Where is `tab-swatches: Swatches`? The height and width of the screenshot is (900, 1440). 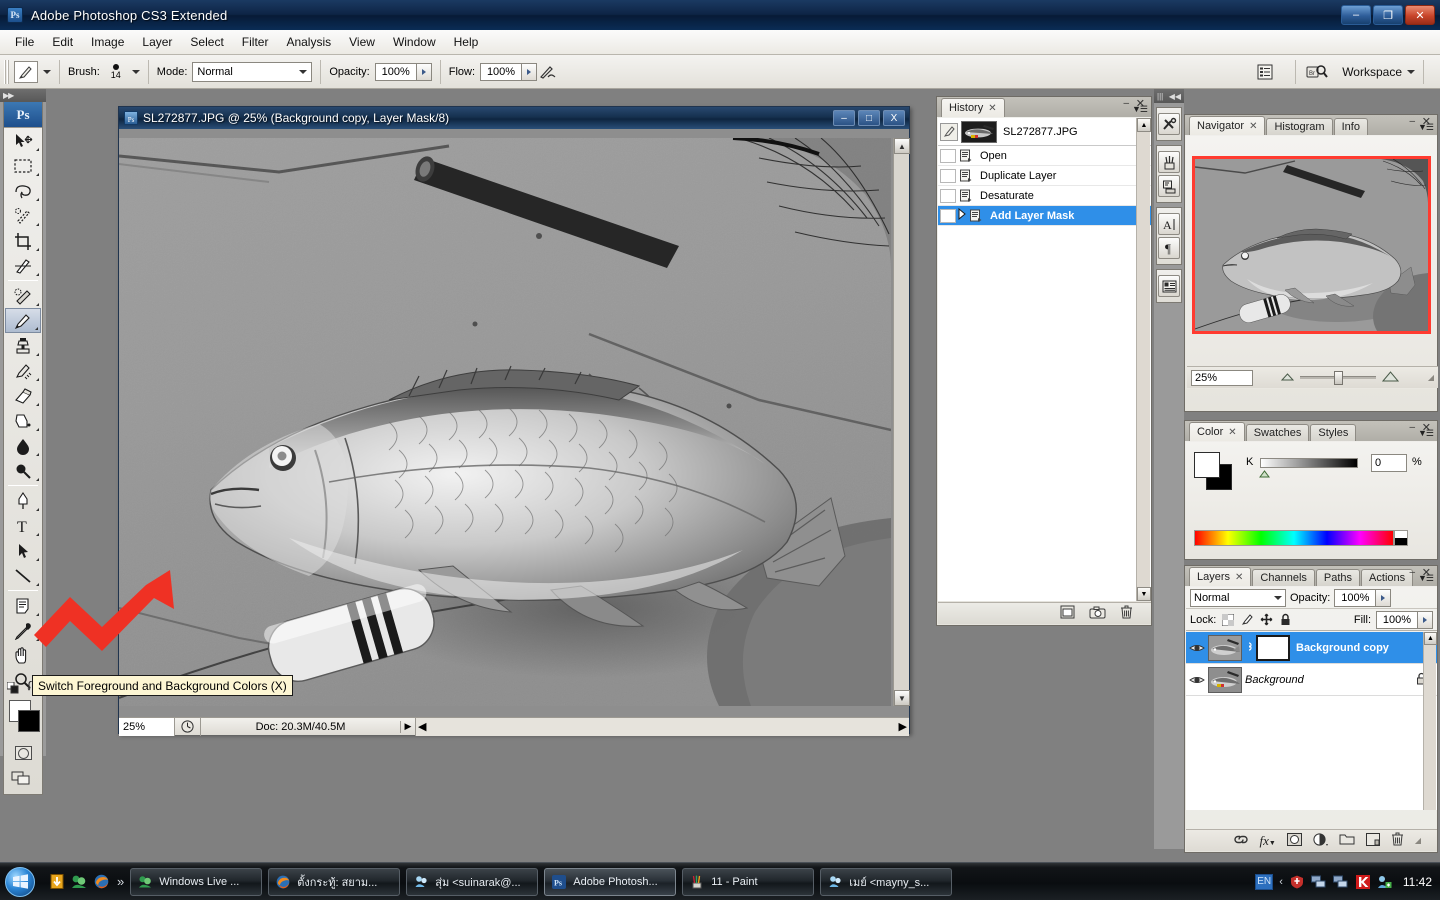 tab-swatches: Swatches is located at coordinates (1277, 432).